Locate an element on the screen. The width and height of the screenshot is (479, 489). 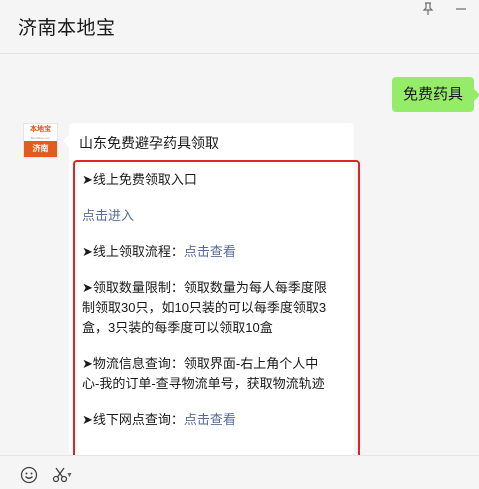
section-process: ➤线上领取流程：点击查看 is located at coordinates (159, 252).